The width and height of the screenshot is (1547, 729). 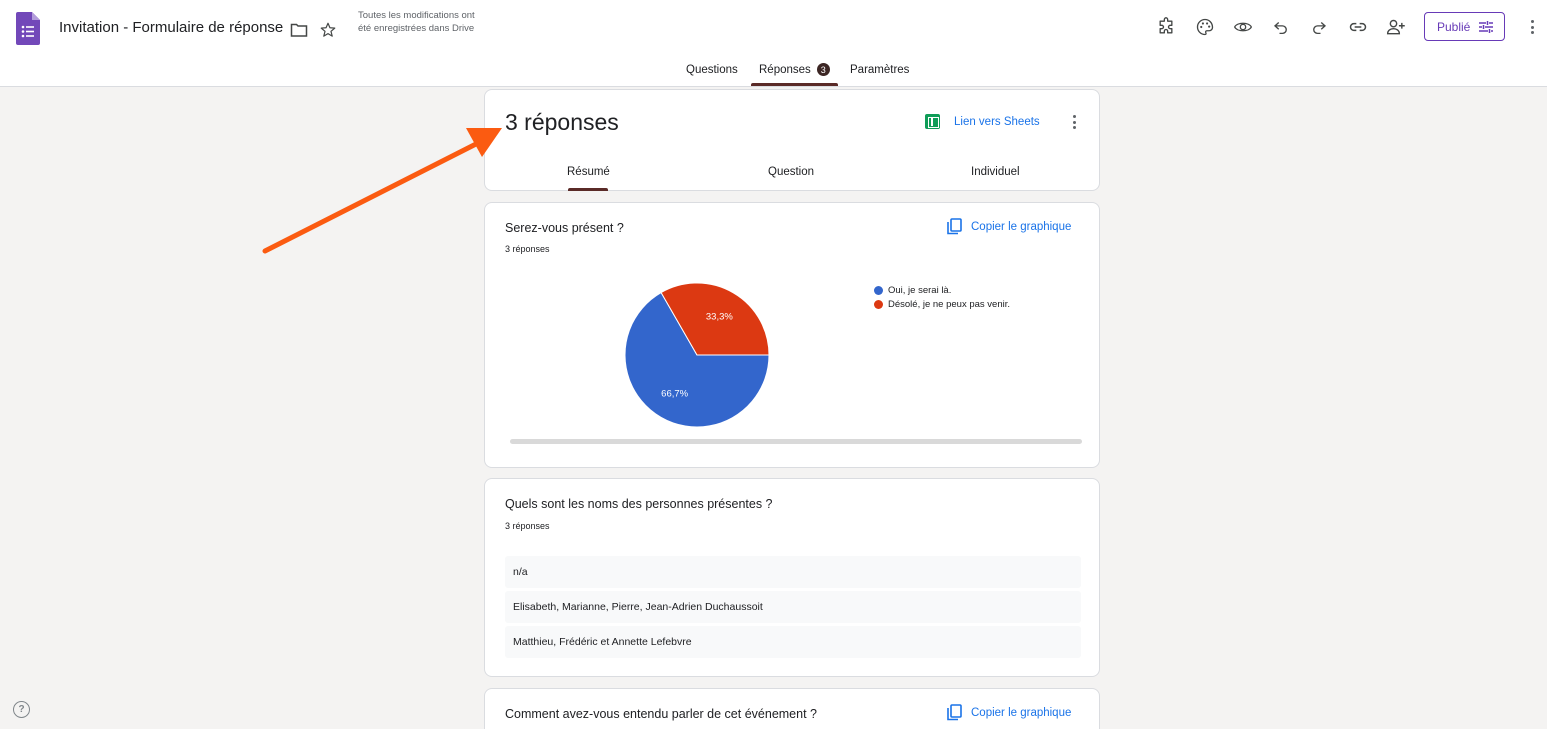 I want to click on star-icon, so click(x=328, y=30).